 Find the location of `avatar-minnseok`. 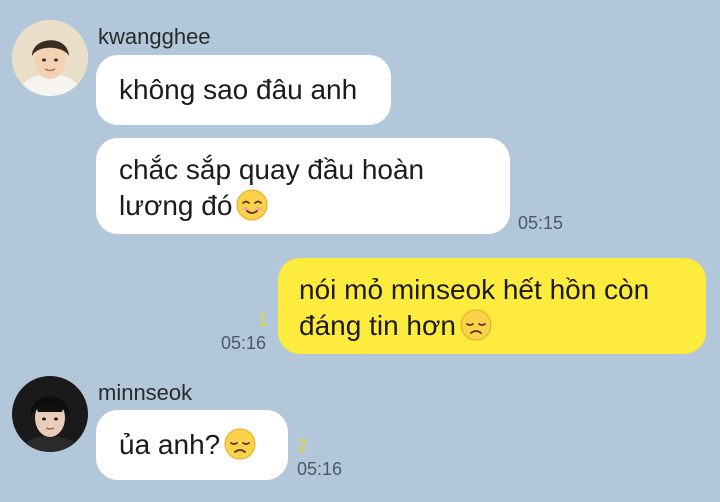

avatar-minnseok is located at coordinates (50, 414).